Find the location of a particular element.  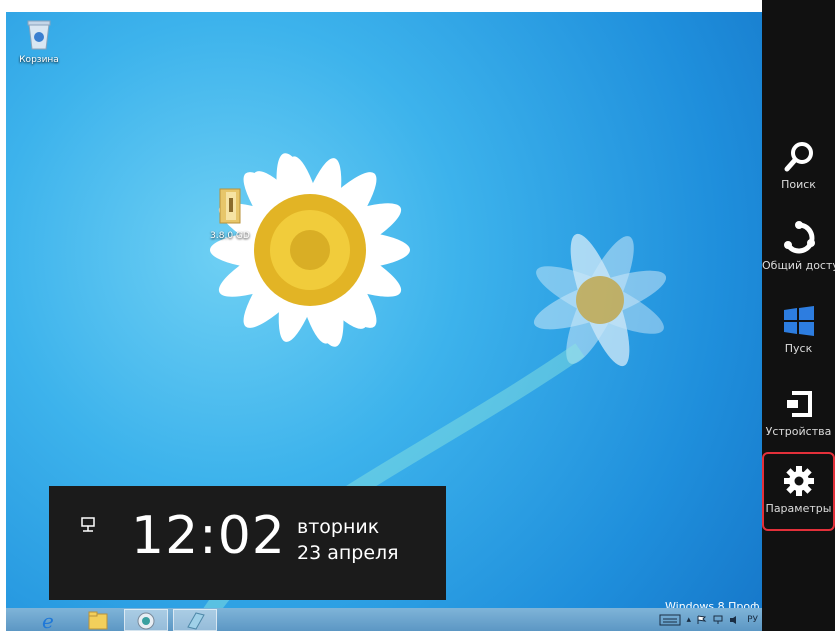

keyboard-icon is located at coordinates (670, 620).